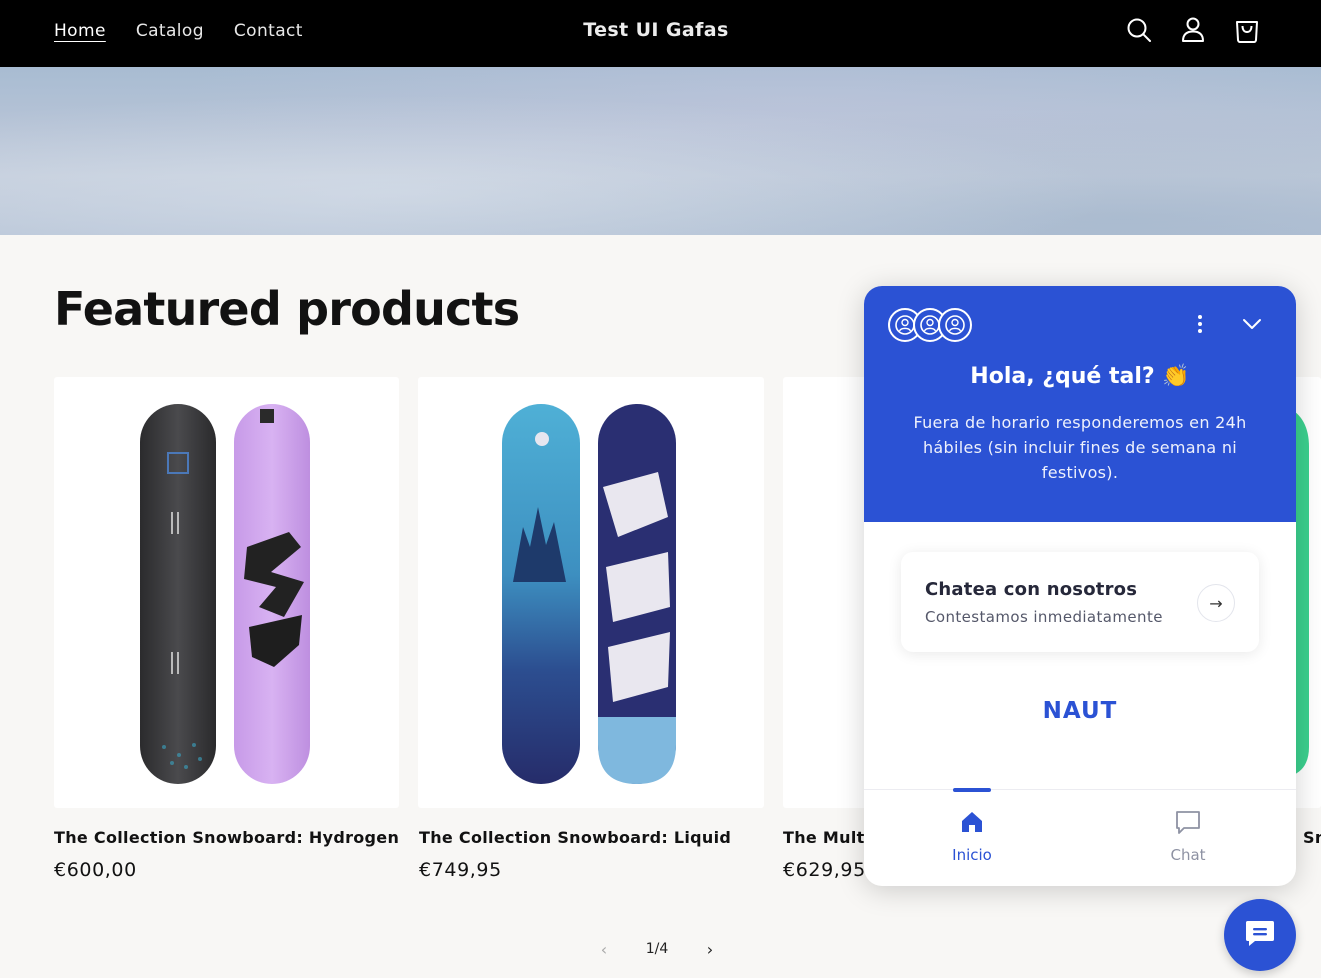  I want to click on chat-bubble-icon, so click(1260, 935).